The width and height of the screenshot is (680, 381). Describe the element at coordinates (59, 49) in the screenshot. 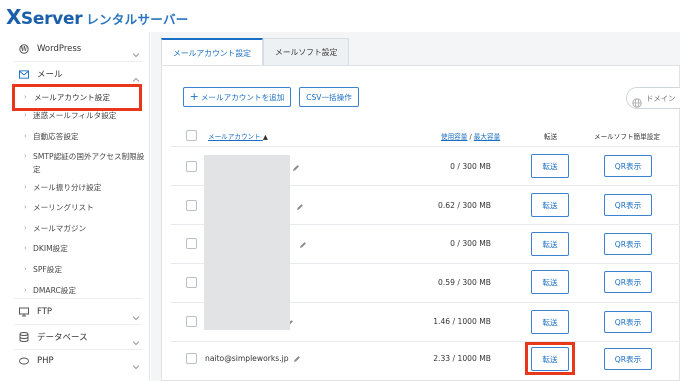

I see `sidebar-group-label: WordPress` at that location.